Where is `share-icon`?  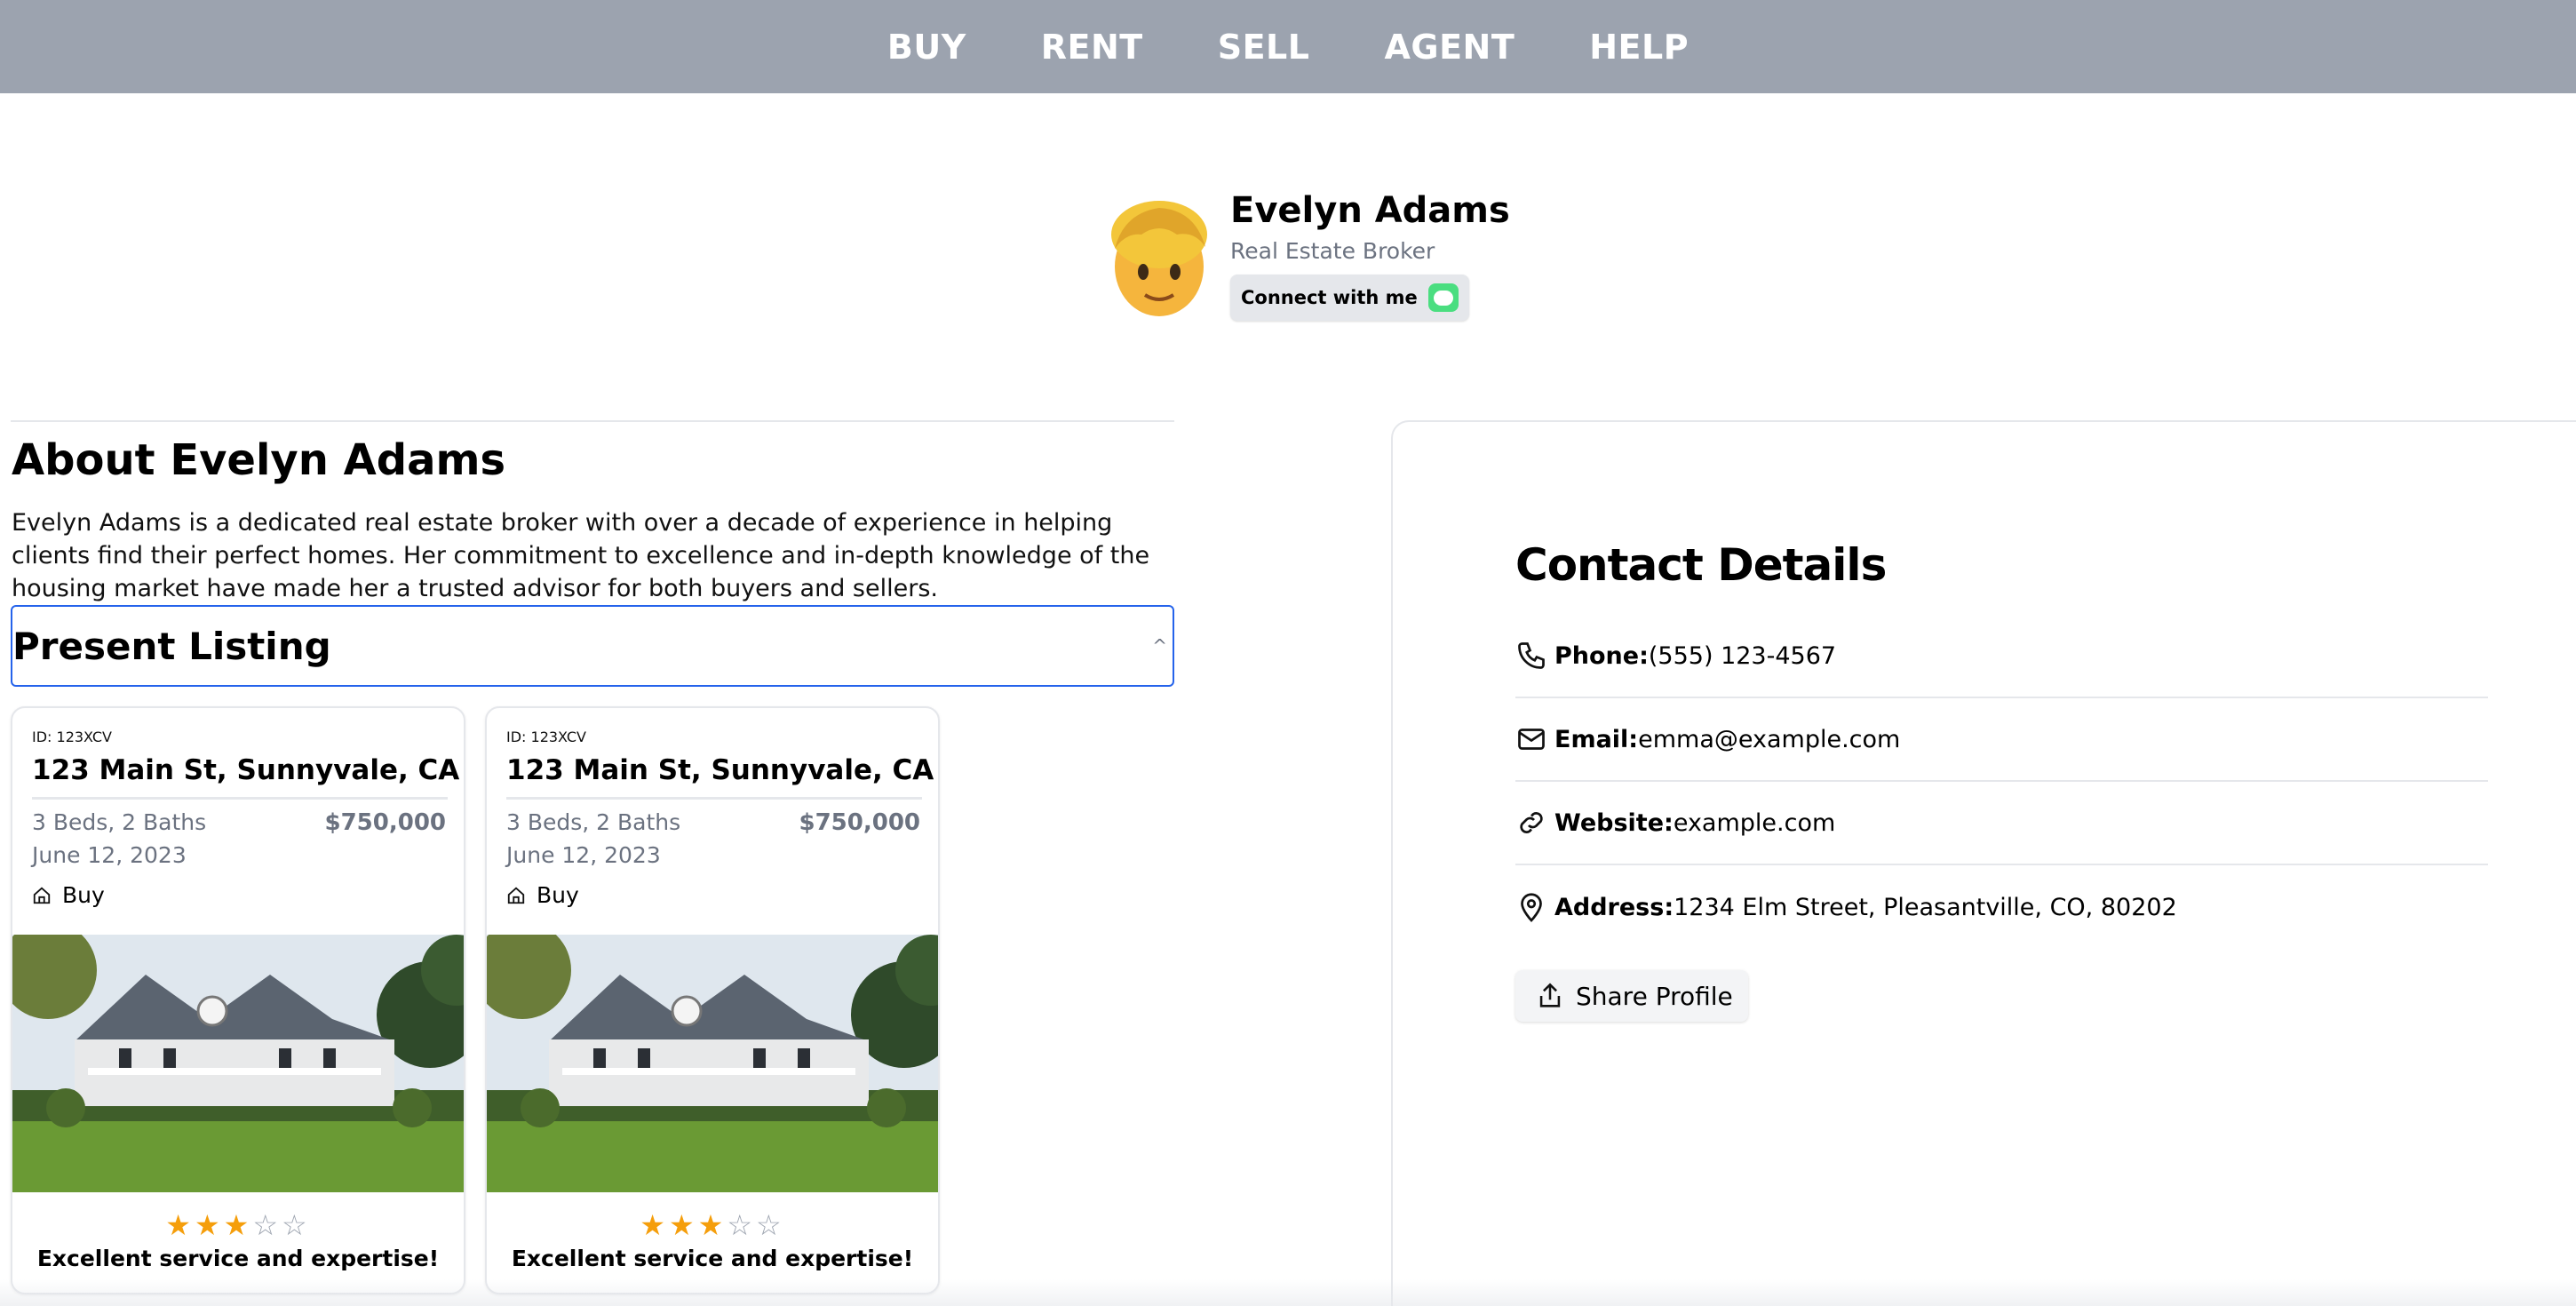
share-icon is located at coordinates (1550, 995).